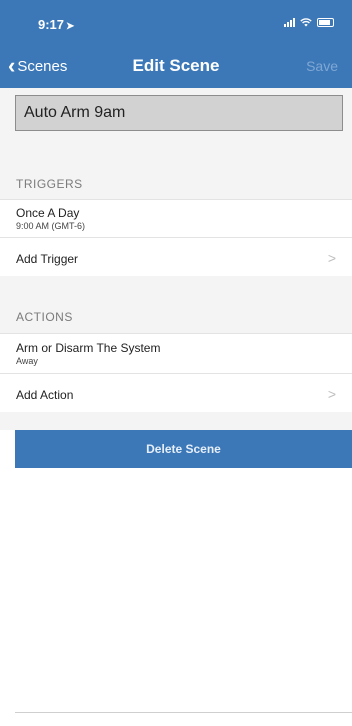 The image size is (352, 726). Describe the element at coordinates (176, 218) in the screenshot. I see `trigger-row: Once A Day 9:00 AM (GMT-6)` at that location.